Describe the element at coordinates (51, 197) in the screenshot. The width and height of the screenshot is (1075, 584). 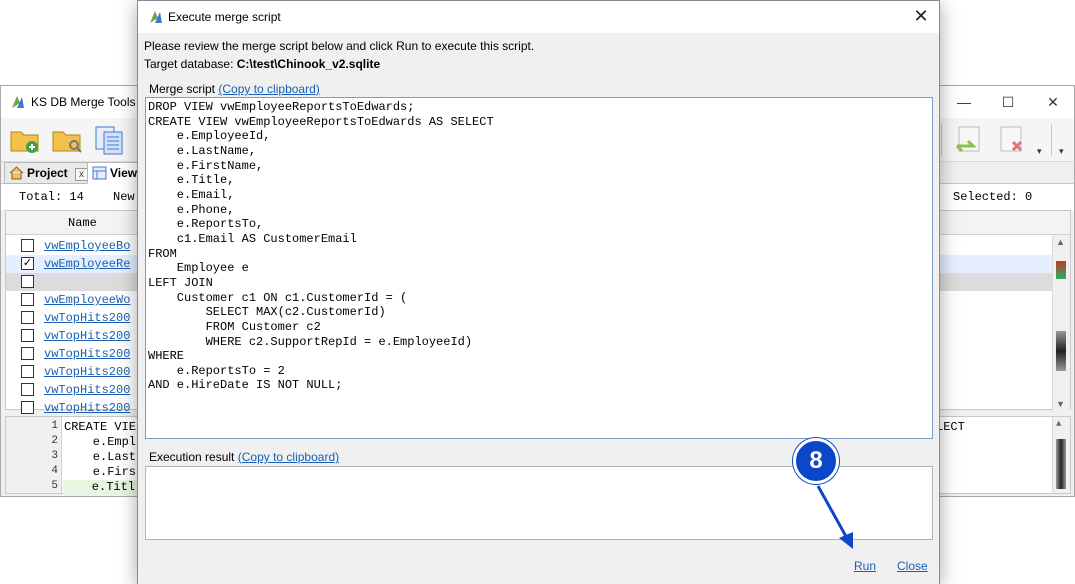
I see `total-count: Total: 14` at that location.